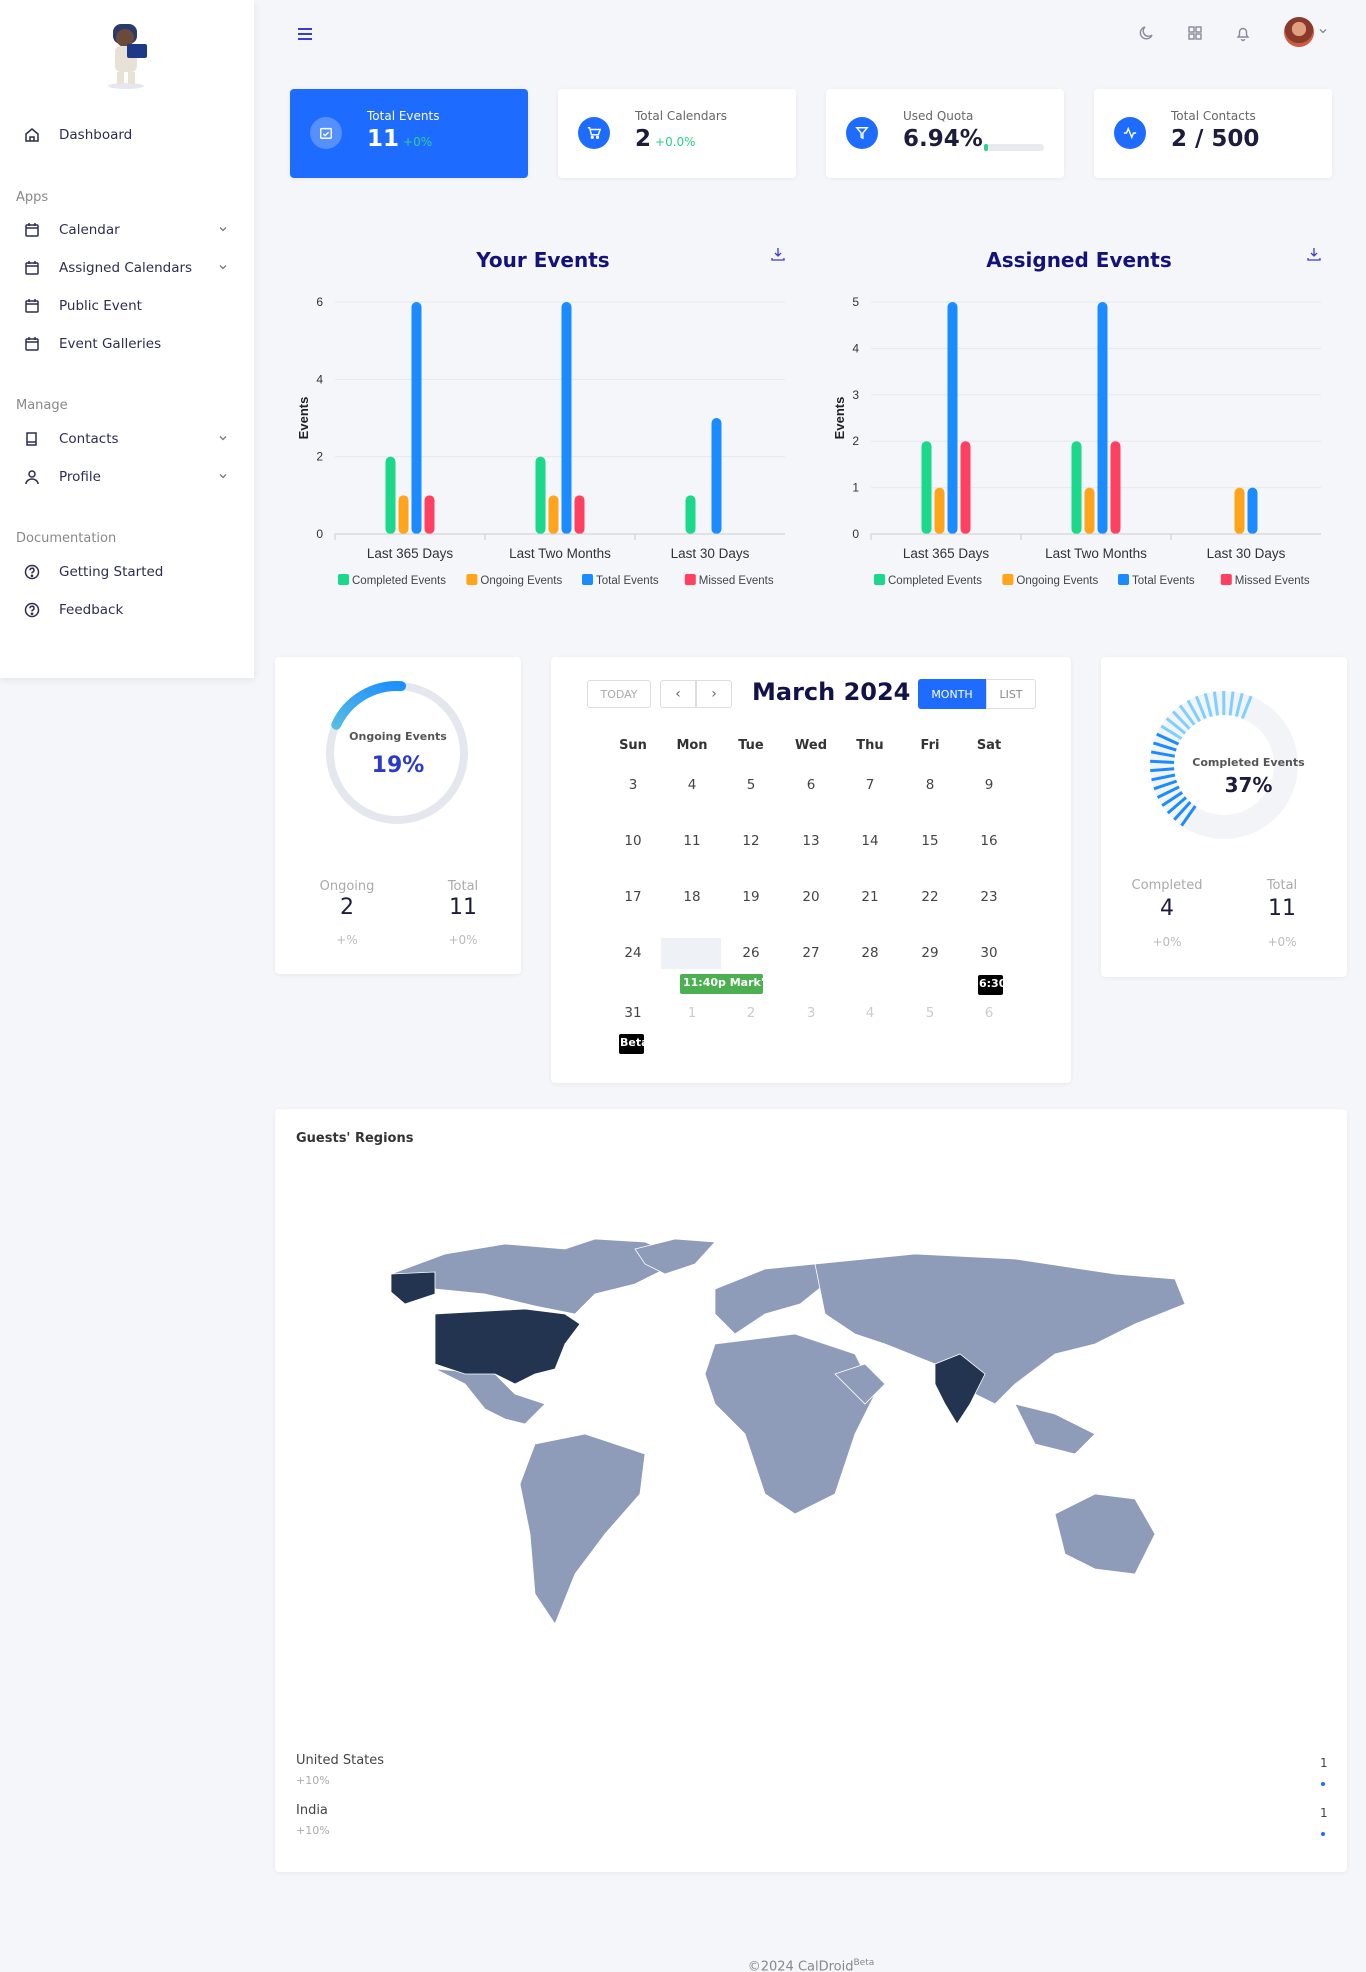  What do you see at coordinates (582, 1529) in the screenshot?
I see `map-south-america` at bounding box center [582, 1529].